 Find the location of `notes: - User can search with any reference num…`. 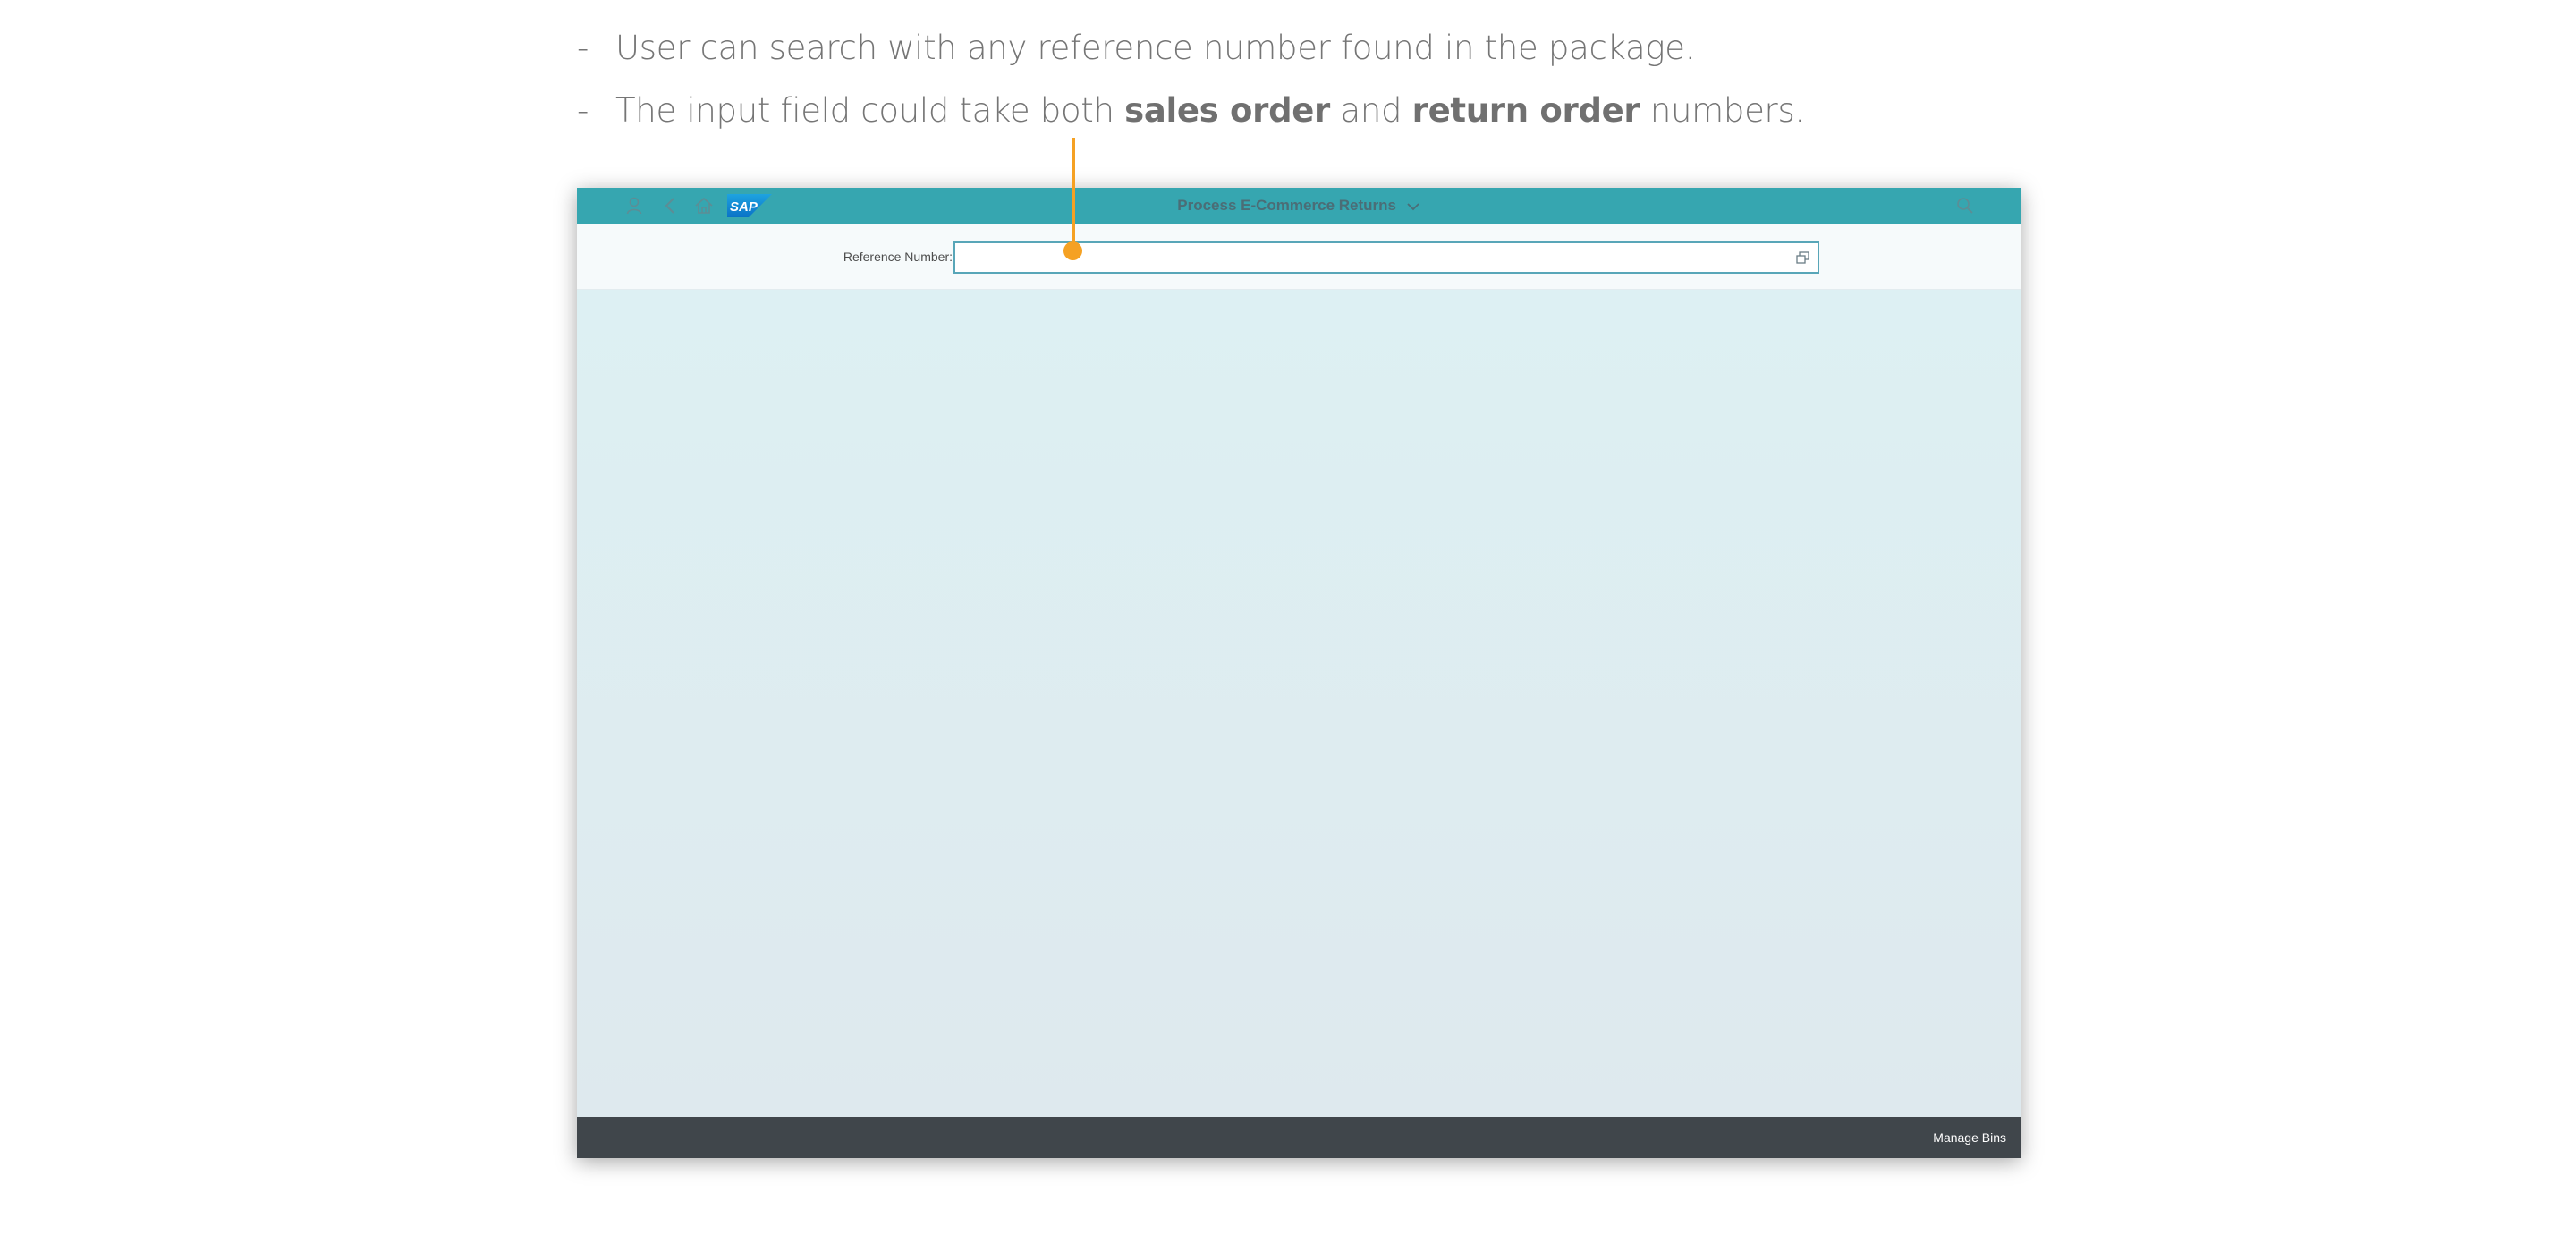

notes: - User can search with any reference num… is located at coordinates (1426, 78).